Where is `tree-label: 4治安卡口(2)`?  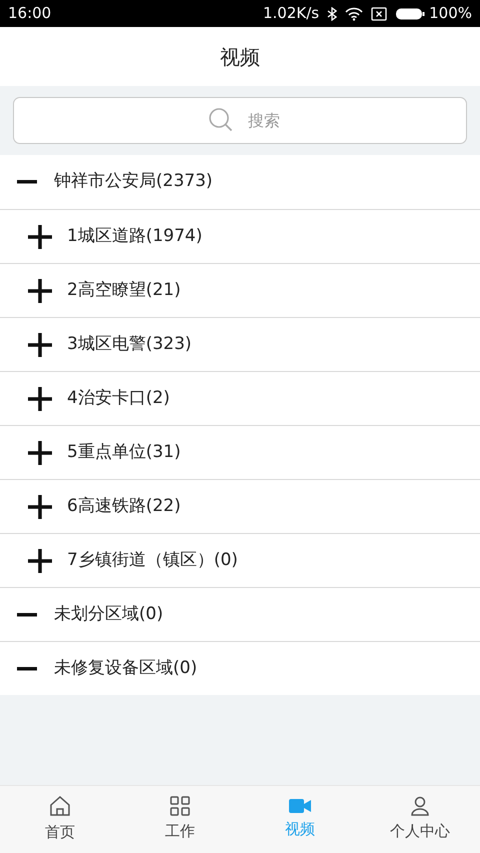 tree-label: 4治安卡口(2) is located at coordinates (118, 398).